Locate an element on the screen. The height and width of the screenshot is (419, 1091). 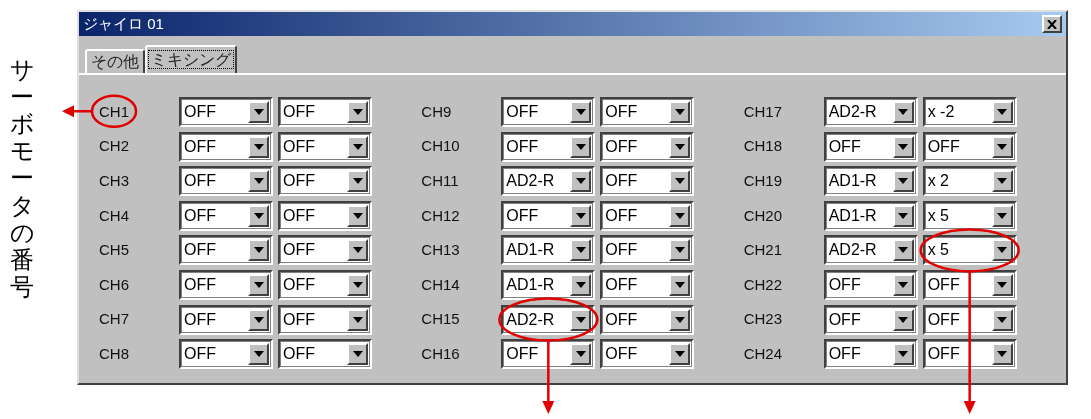
dropdown: x 2 is located at coordinates (969, 181).